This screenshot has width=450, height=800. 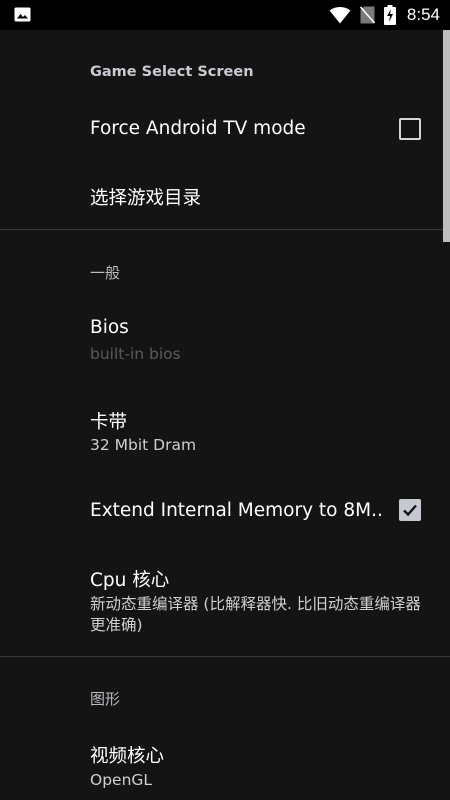 I want to click on image-icon, so click(x=22, y=14).